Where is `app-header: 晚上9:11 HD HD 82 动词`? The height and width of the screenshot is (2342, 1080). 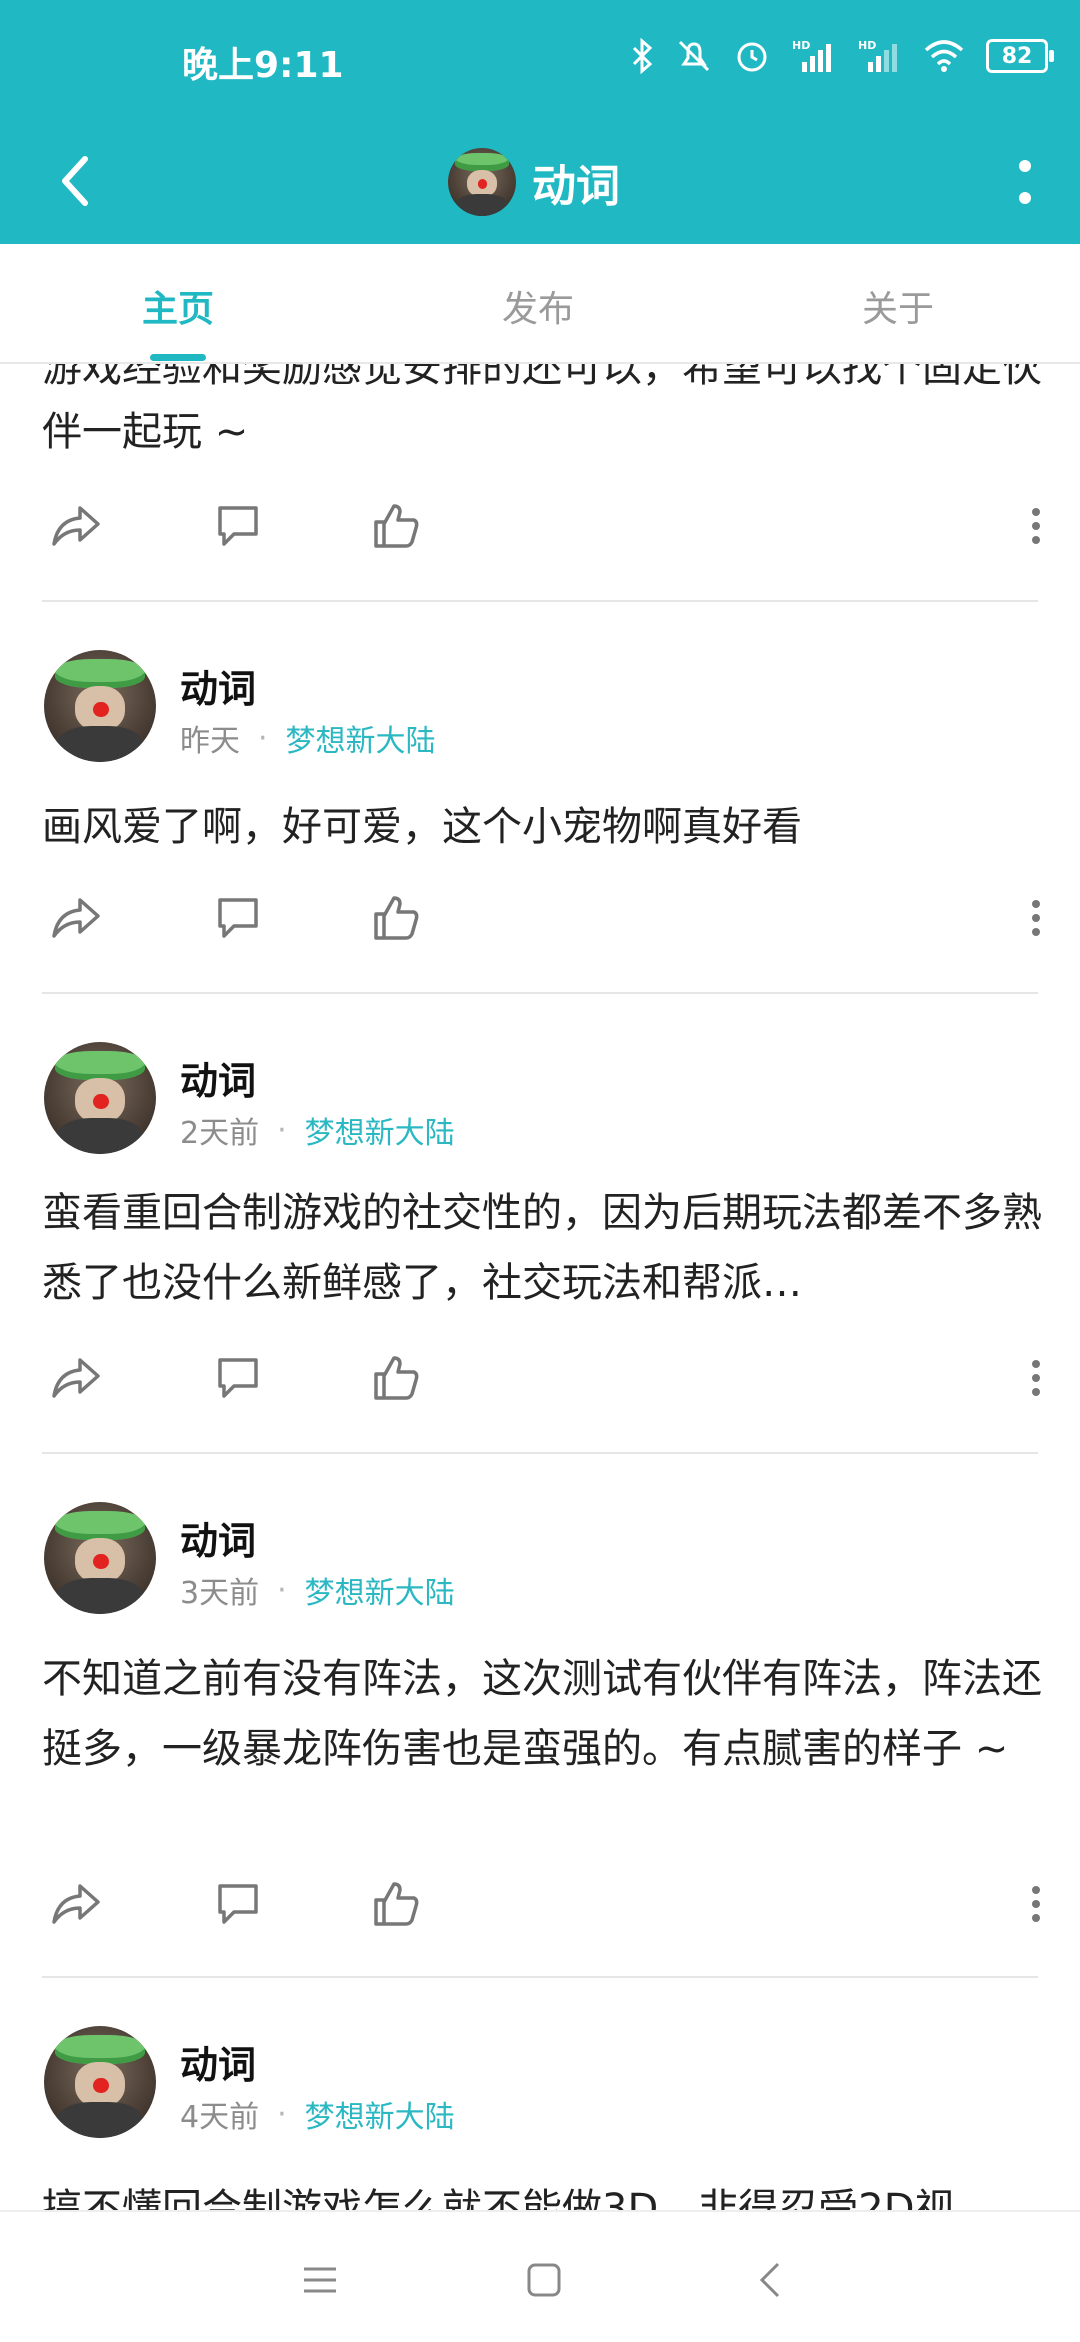
app-header: 晚上9:11 HD HD 82 动词 is located at coordinates (540, 122).